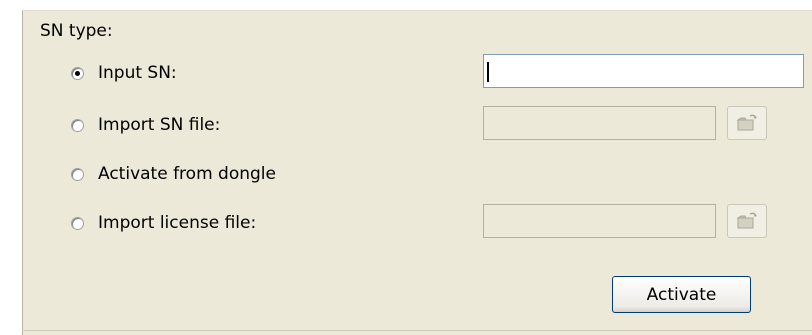  What do you see at coordinates (417, 330) in the screenshot?
I see `panel-divider` at bounding box center [417, 330].